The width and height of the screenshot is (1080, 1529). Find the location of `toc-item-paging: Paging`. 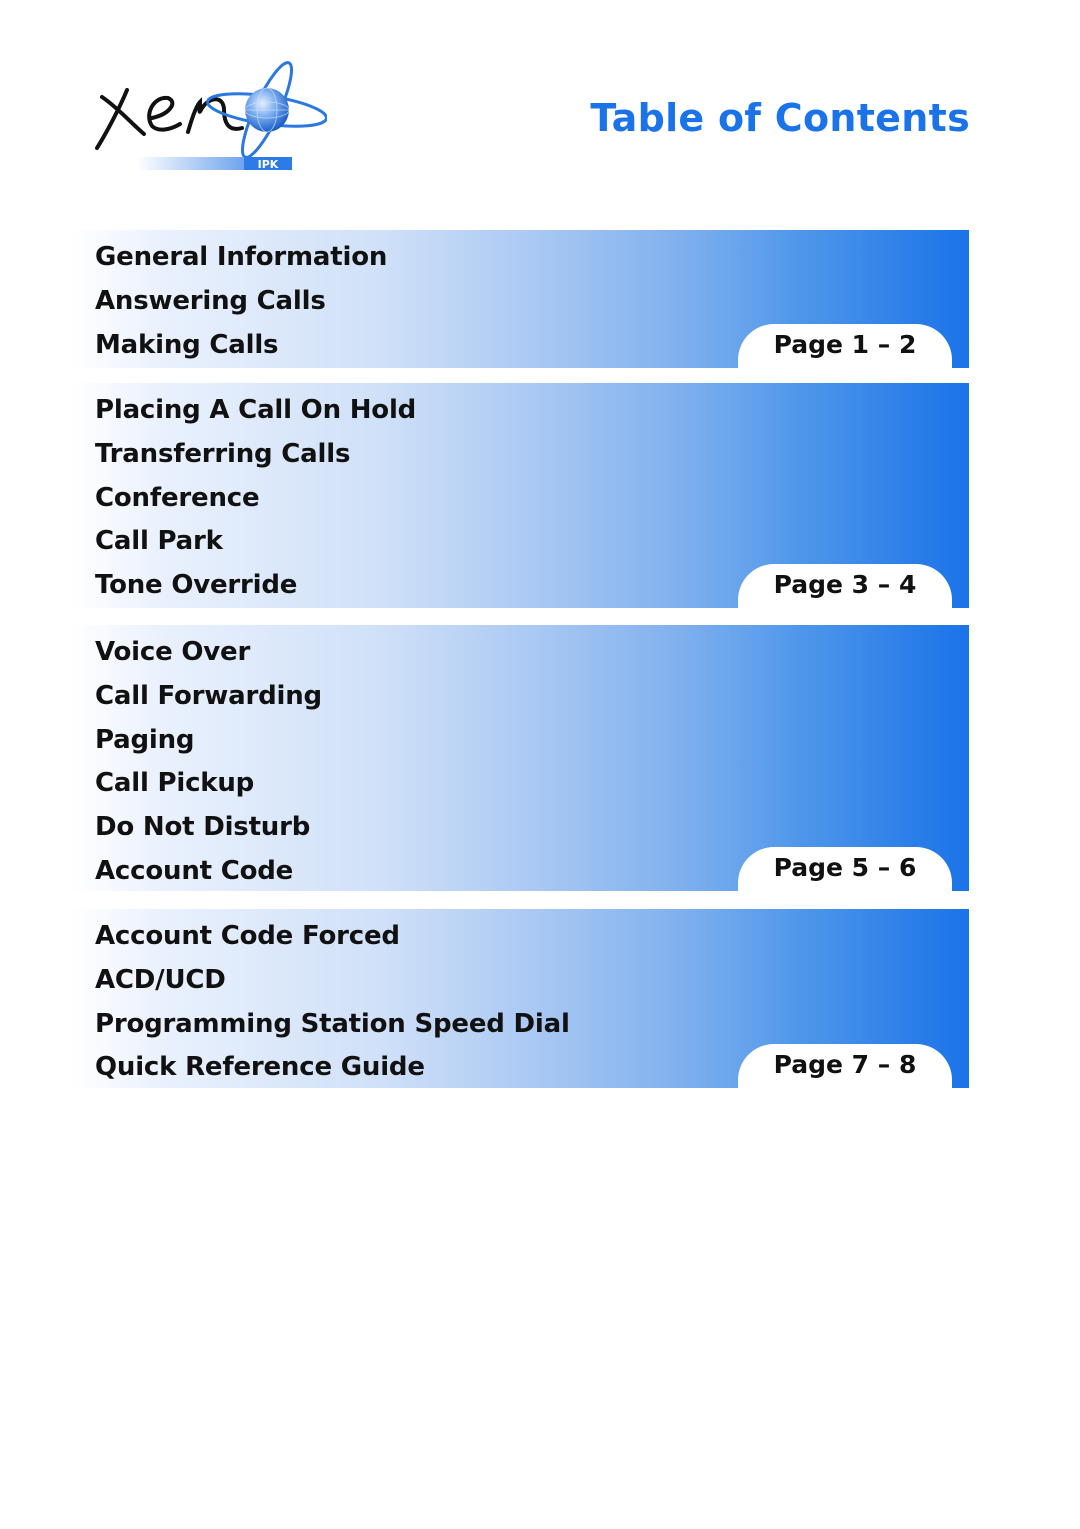

toc-item-paging: Paging is located at coordinates (208, 744).